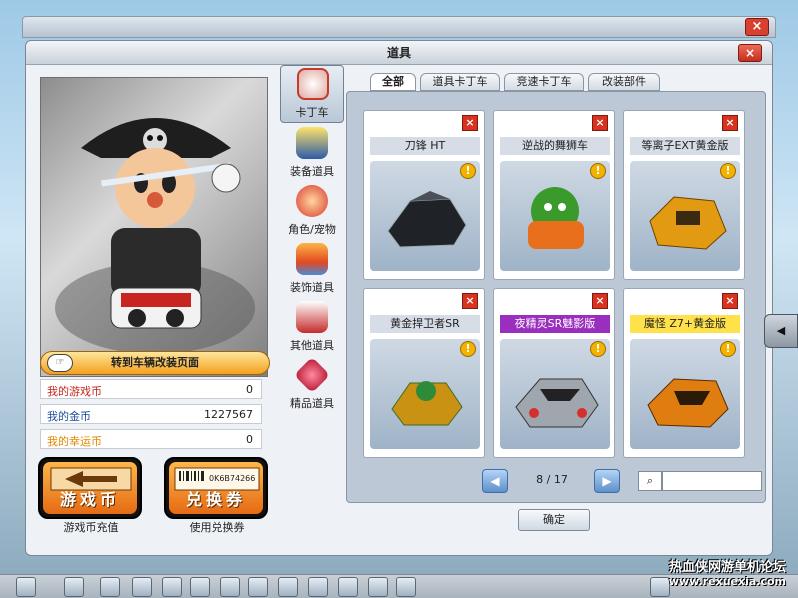  What do you see at coordinates (230, 587) in the screenshot?
I see `gift-box-icon` at bounding box center [230, 587].